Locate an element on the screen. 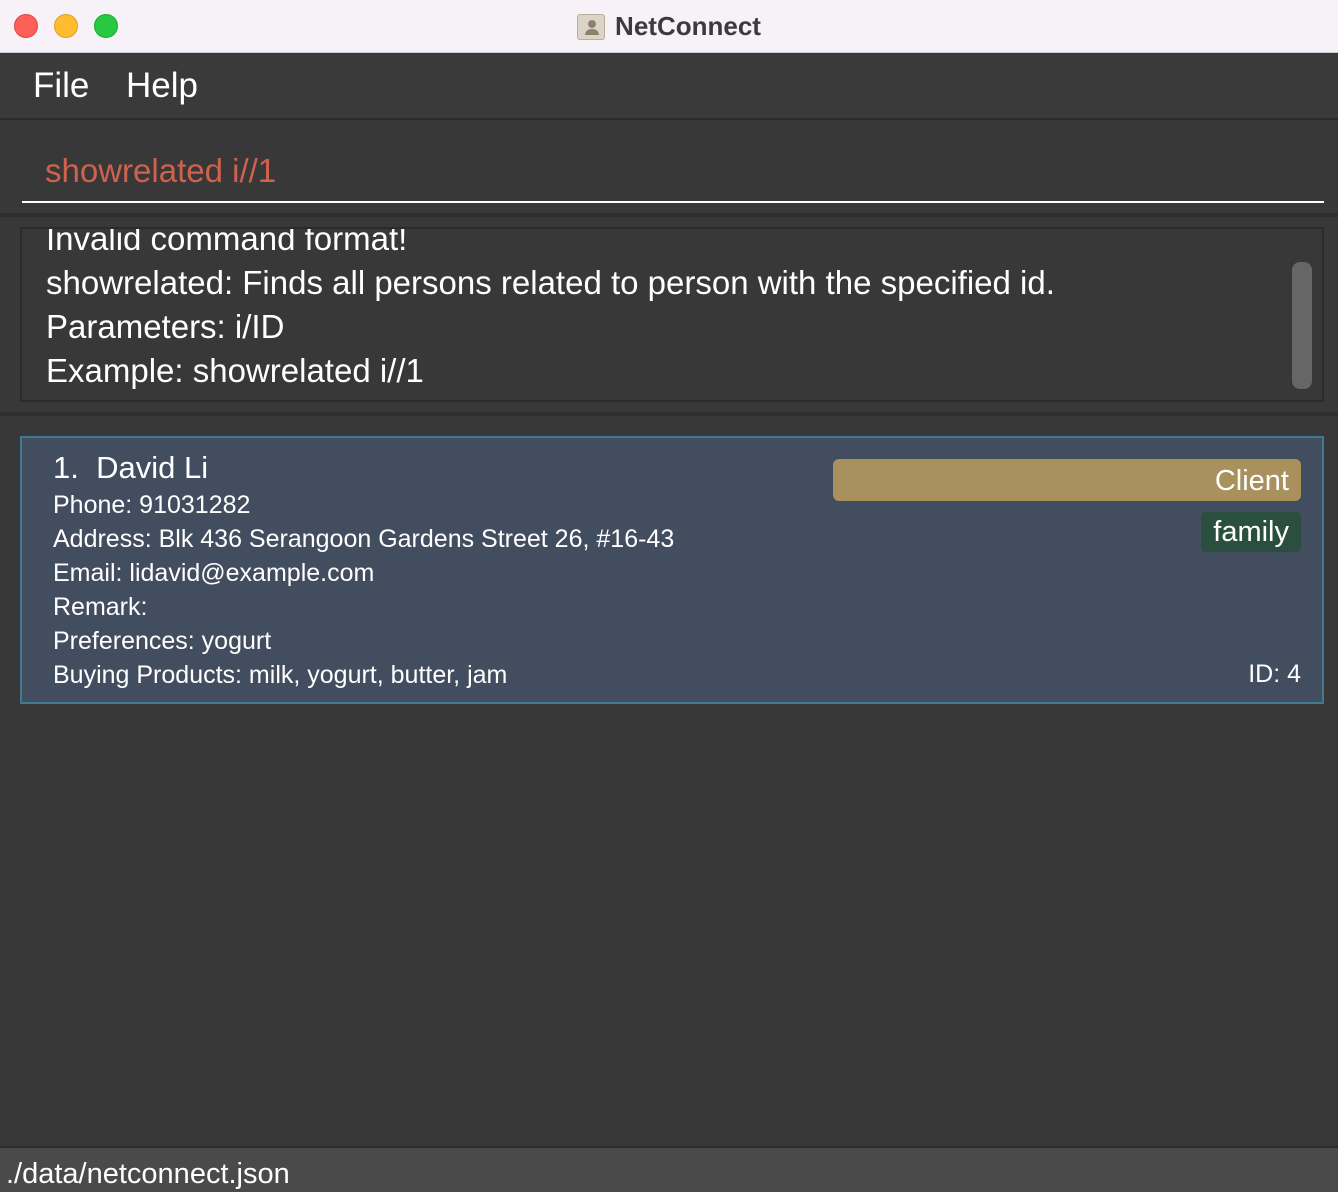 This screenshot has width=1338, height=1192. command-box is located at coordinates (669, 167).